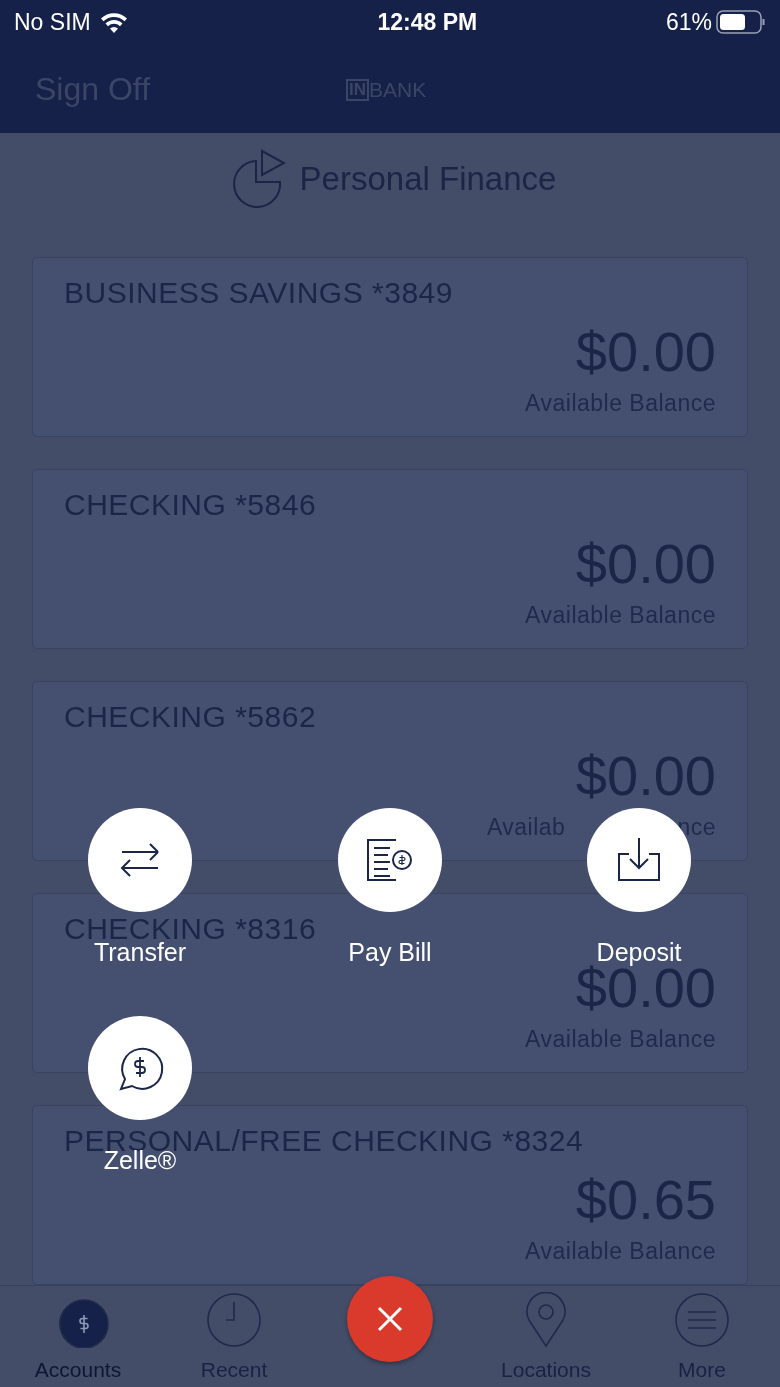  Describe the element at coordinates (427, 22) in the screenshot. I see `clock-text: 12:48 PM` at that location.